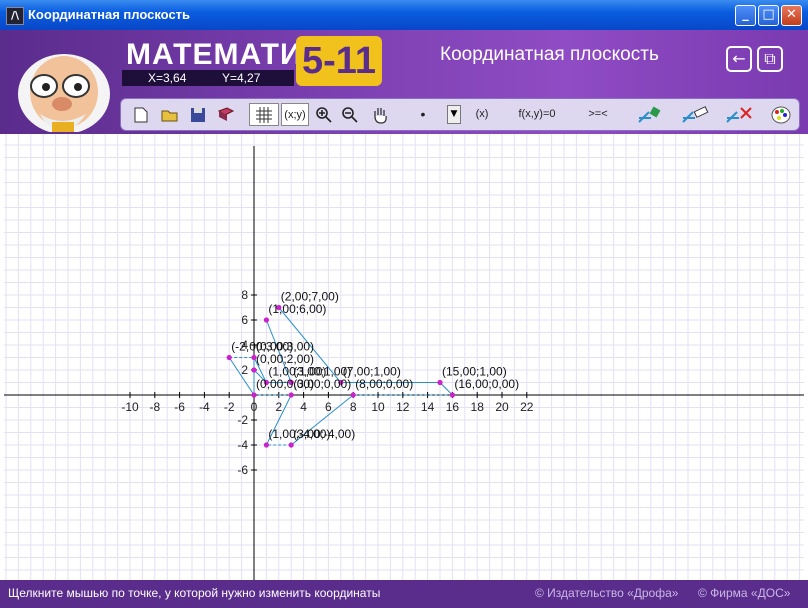 Image resolution: width=808 pixels, height=608 pixels. I want to click on window-titlebar: /\ Координатная плоскость _ □ ✕, so click(404, 15).